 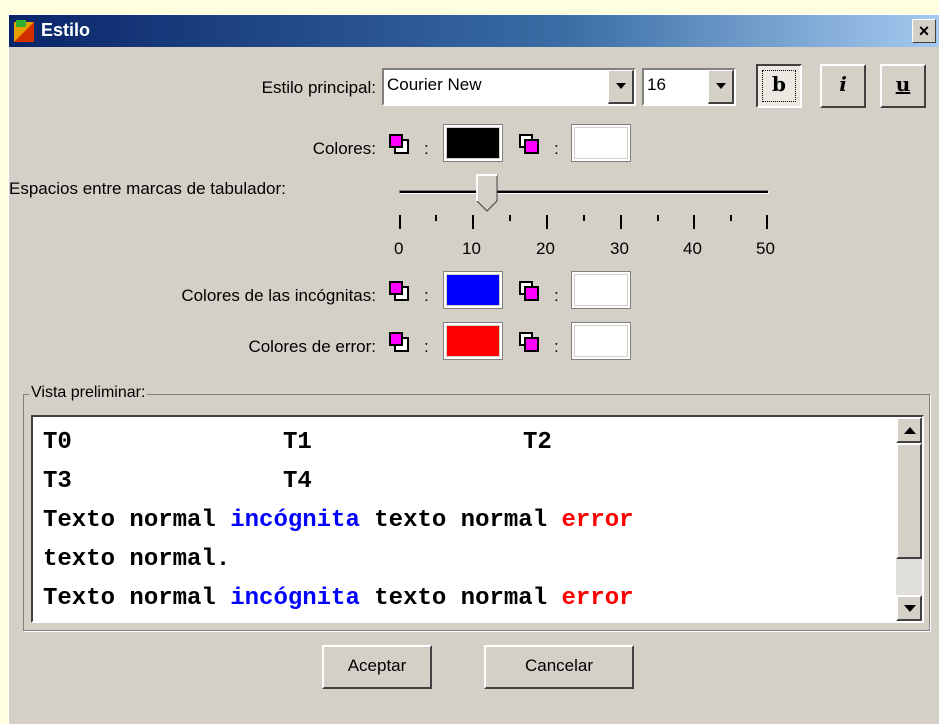 What do you see at coordinates (909, 501) in the screenshot?
I see `scroll-thumb` at bounding box center [909, 501].